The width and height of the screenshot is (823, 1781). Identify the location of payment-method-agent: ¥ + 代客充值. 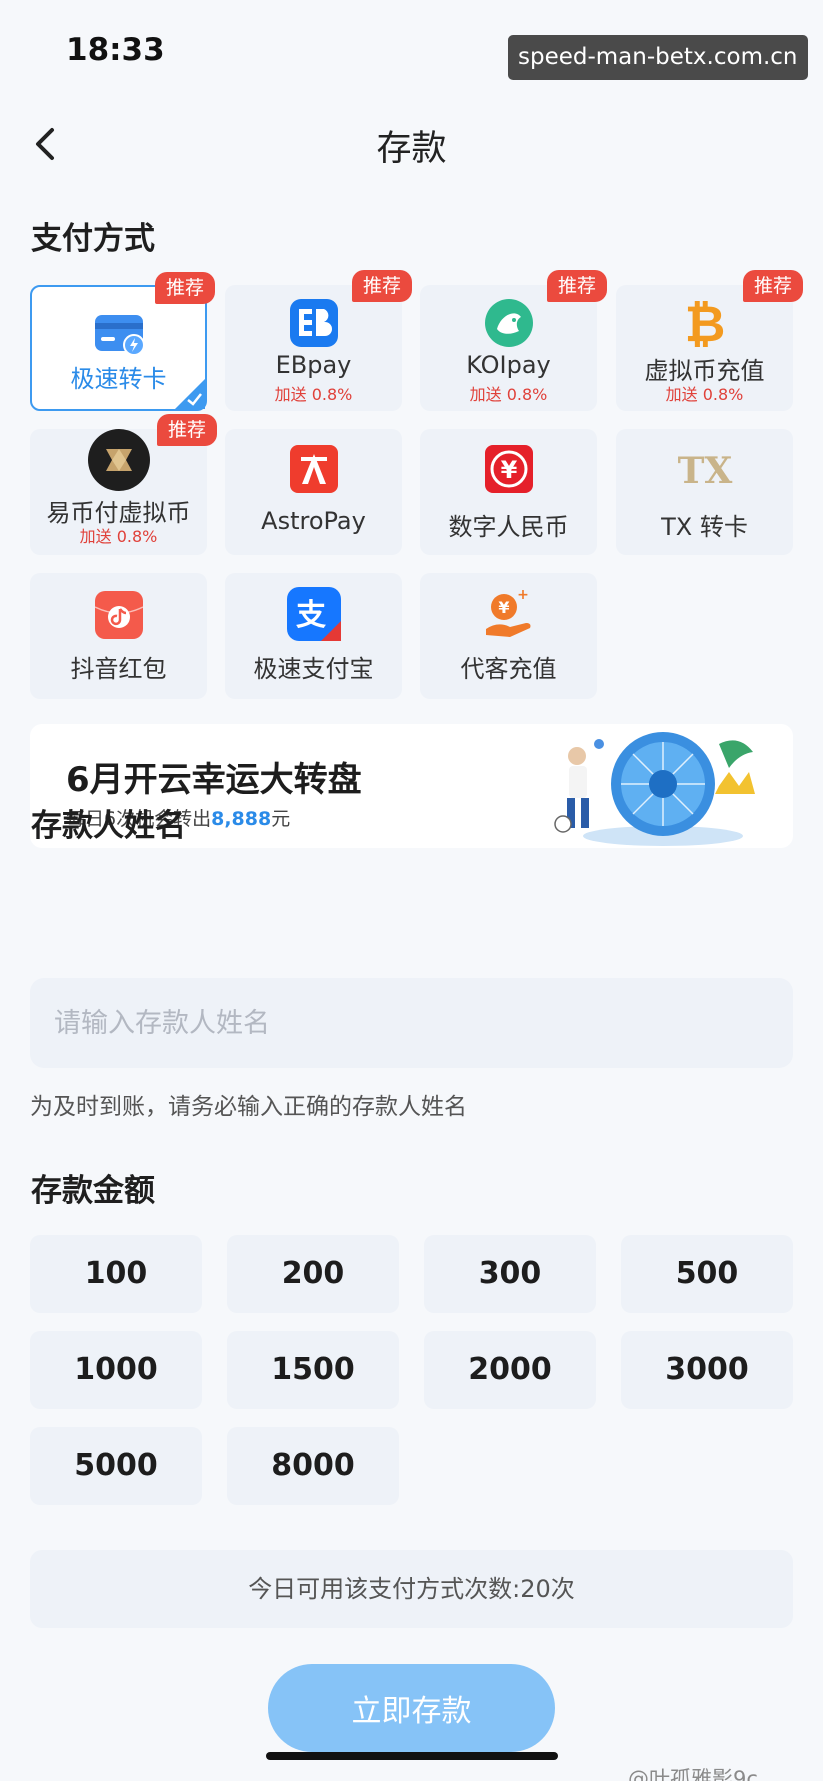
(508, 636).